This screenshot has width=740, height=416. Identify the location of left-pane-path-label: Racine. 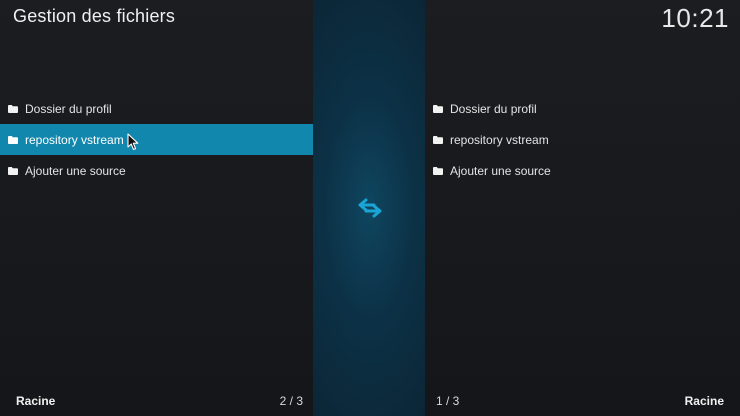
(36, 401).